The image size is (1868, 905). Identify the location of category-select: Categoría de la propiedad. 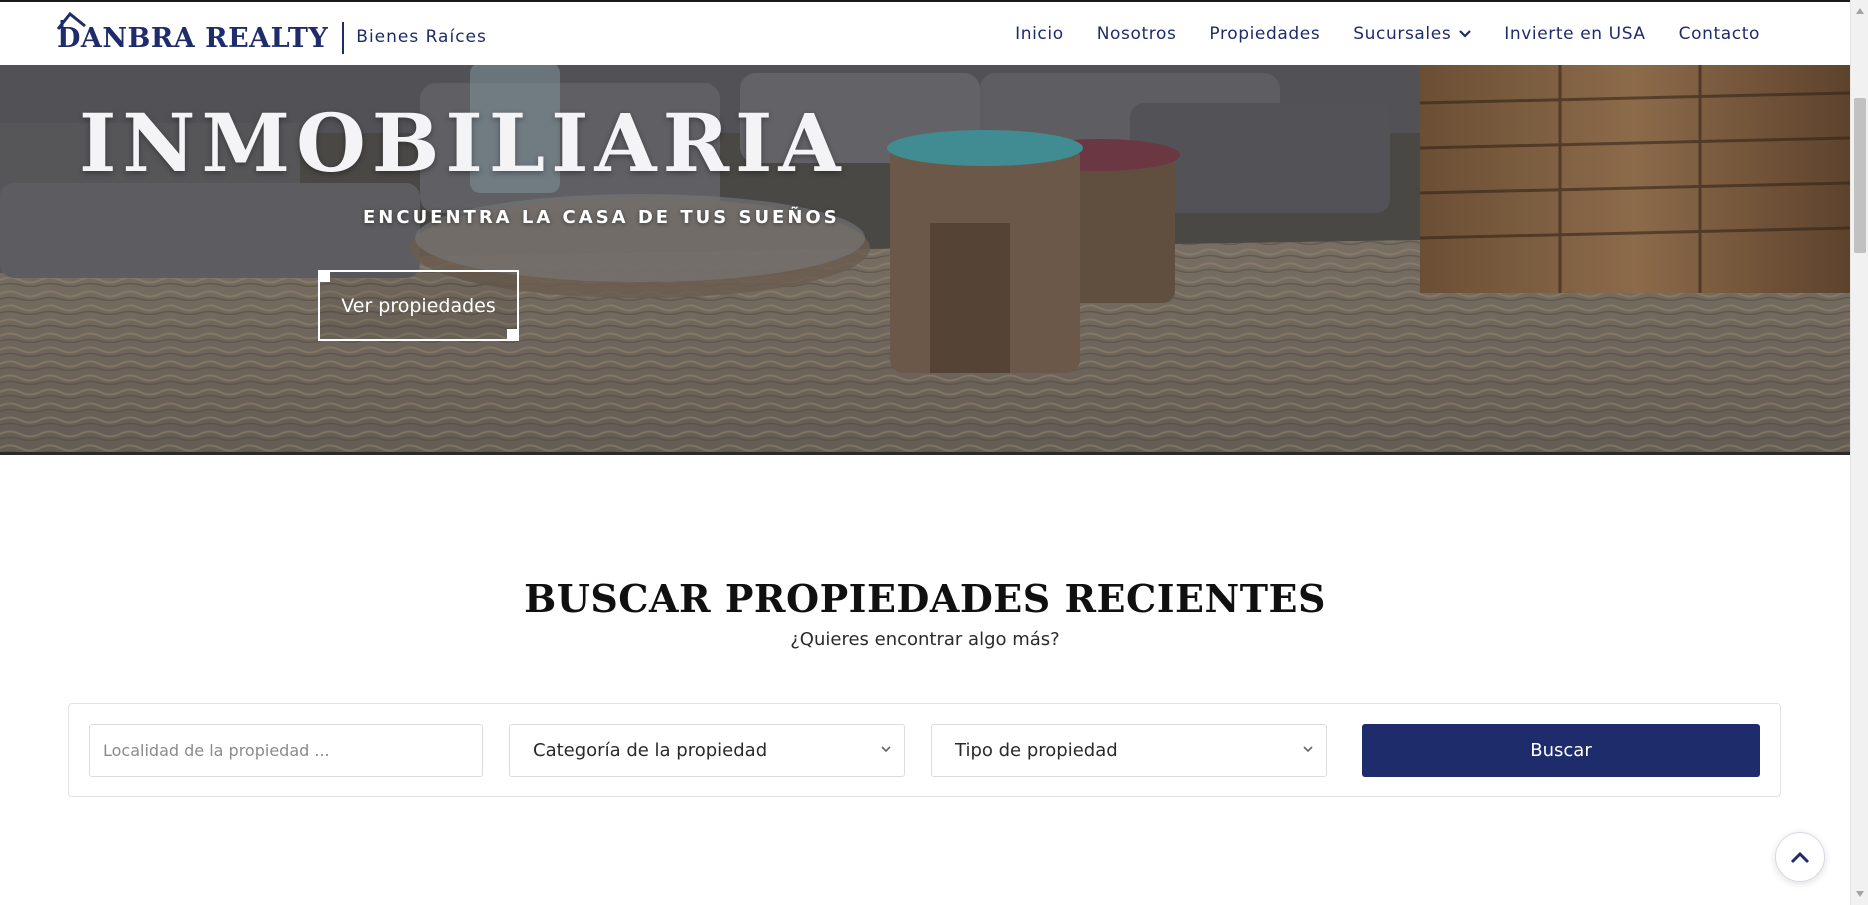
(707, 750).